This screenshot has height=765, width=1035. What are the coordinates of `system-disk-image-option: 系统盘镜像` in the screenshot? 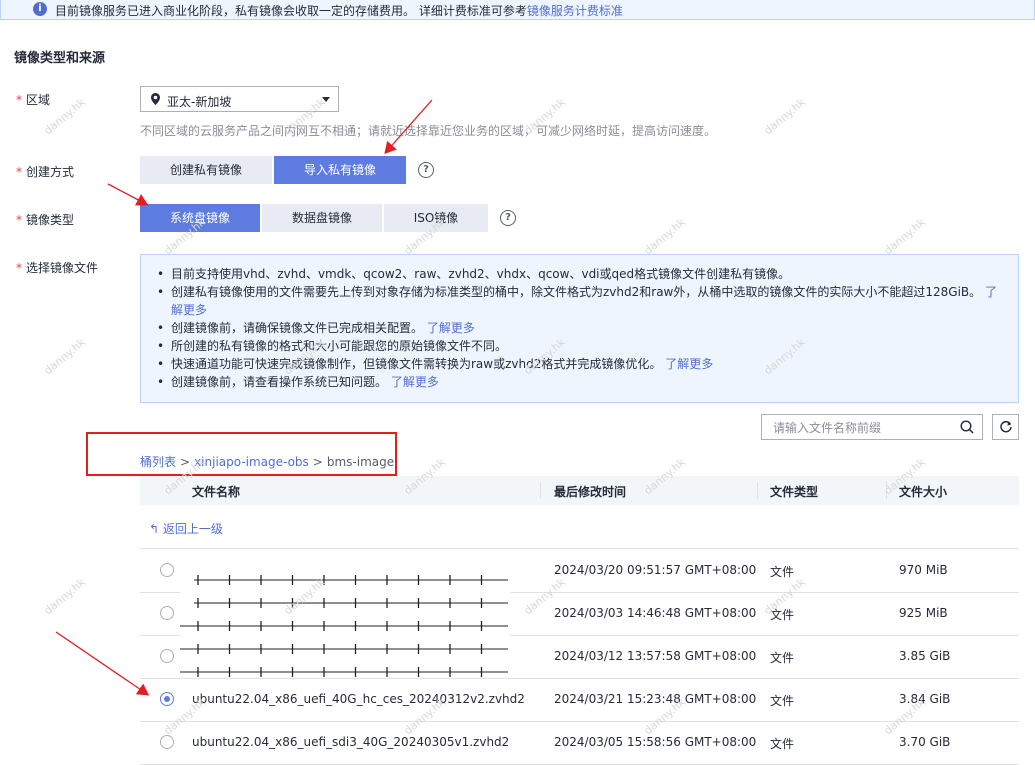 It's located at (200, 218).